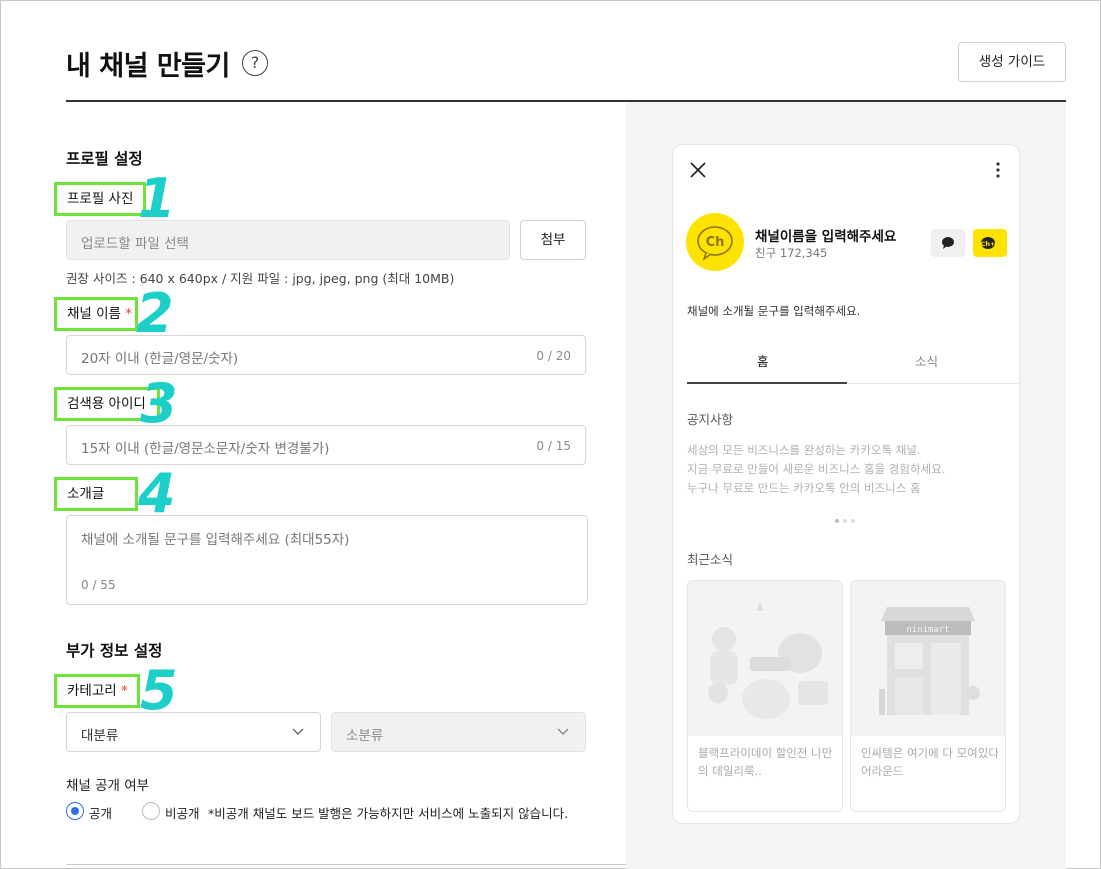 The width and height of the screenshot is (1101, 869). Describe the element at coordinates (193, 732) in the screenshot. I see `major-category-select: 대분류` at that location.